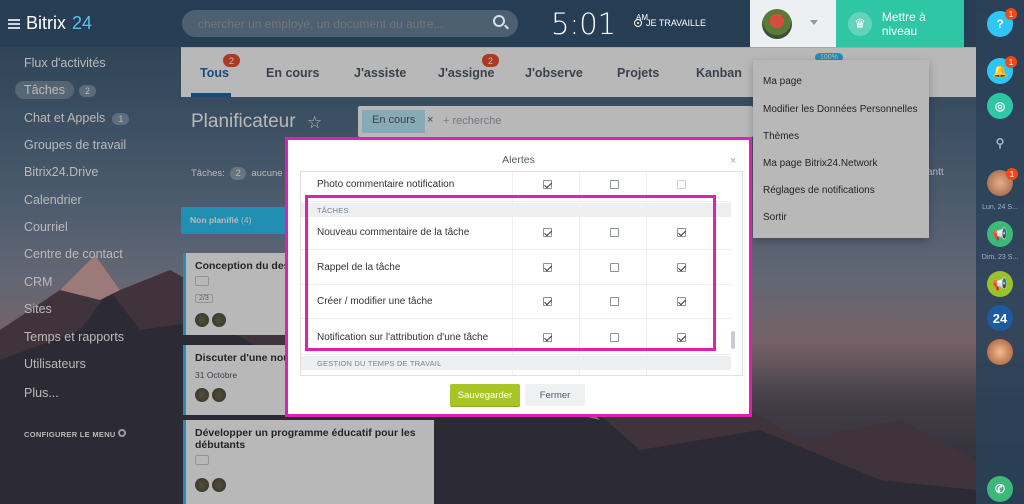 The height and width of the screenshot is (504, 1024). I want to click on crown-icon: ♛, so click(860, 23).